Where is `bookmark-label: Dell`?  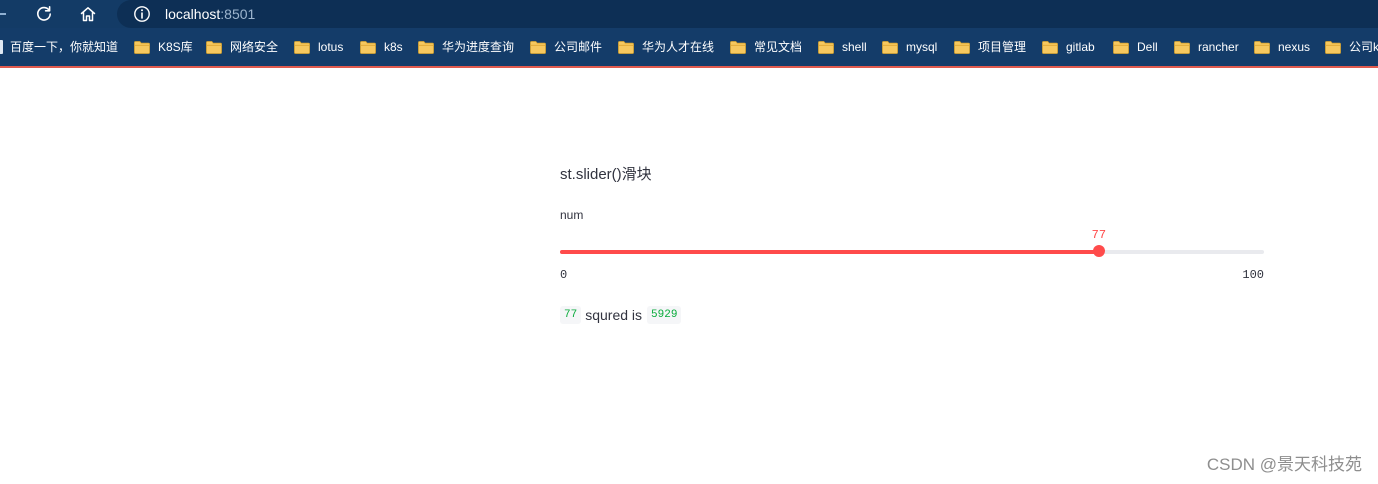
bookmark-label: Dell is located at coordinates (1147, 47).